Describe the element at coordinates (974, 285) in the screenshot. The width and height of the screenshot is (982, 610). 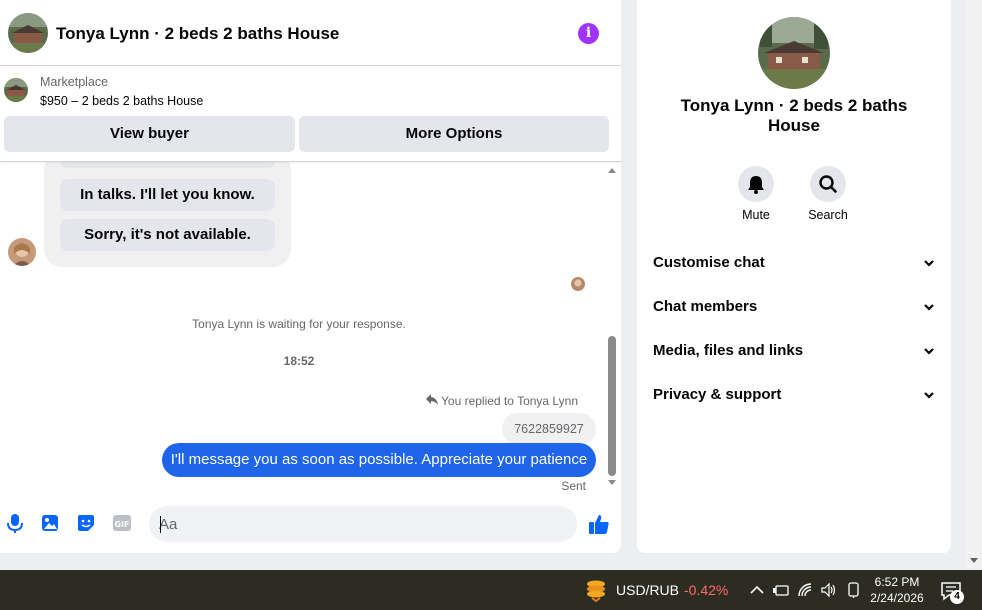
I see `page-scrollbar` at that location.